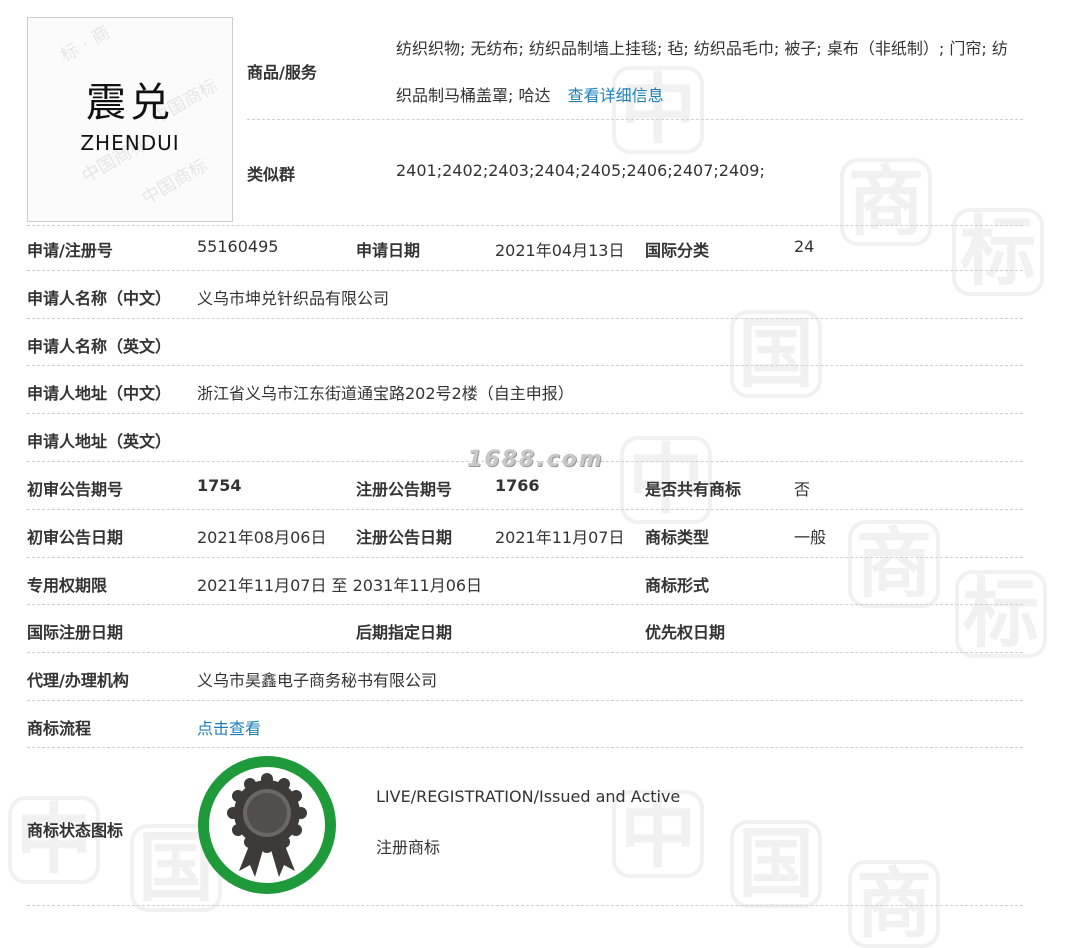 Image resolution: width=1066 pixels, height=948 pixels. I want to click on award-ribbon-icon, so click(267, 825).